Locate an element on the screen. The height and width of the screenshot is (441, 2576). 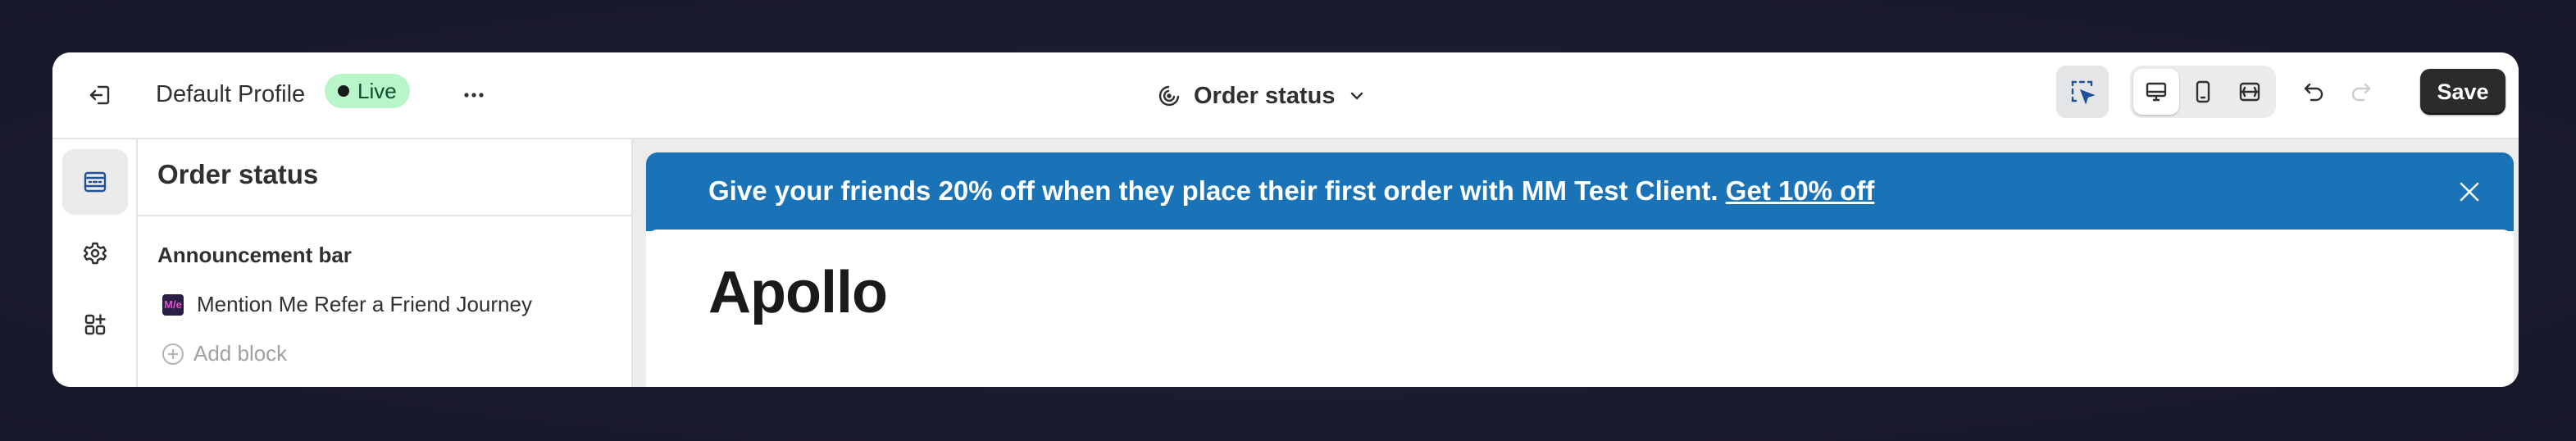
close-icon is located at coordinates (2469, 192).